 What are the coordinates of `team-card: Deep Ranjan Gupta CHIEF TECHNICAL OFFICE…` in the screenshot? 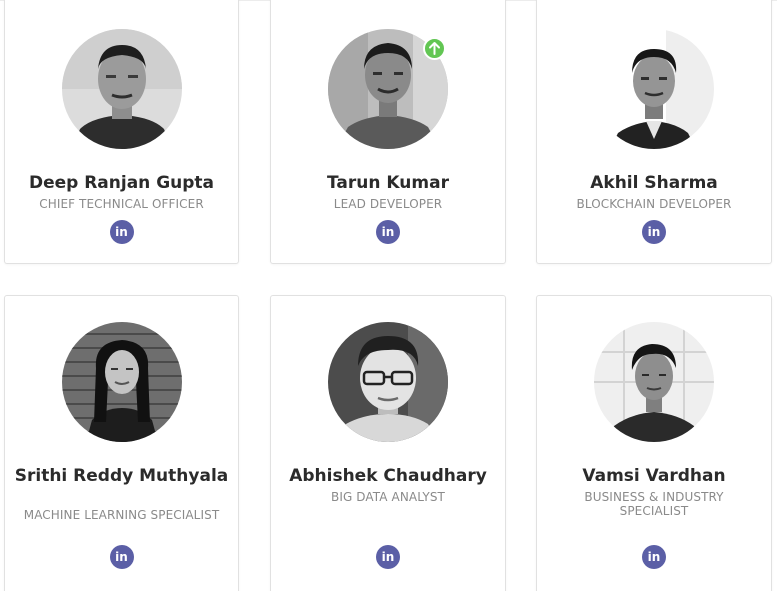 It's located at (121, 132).